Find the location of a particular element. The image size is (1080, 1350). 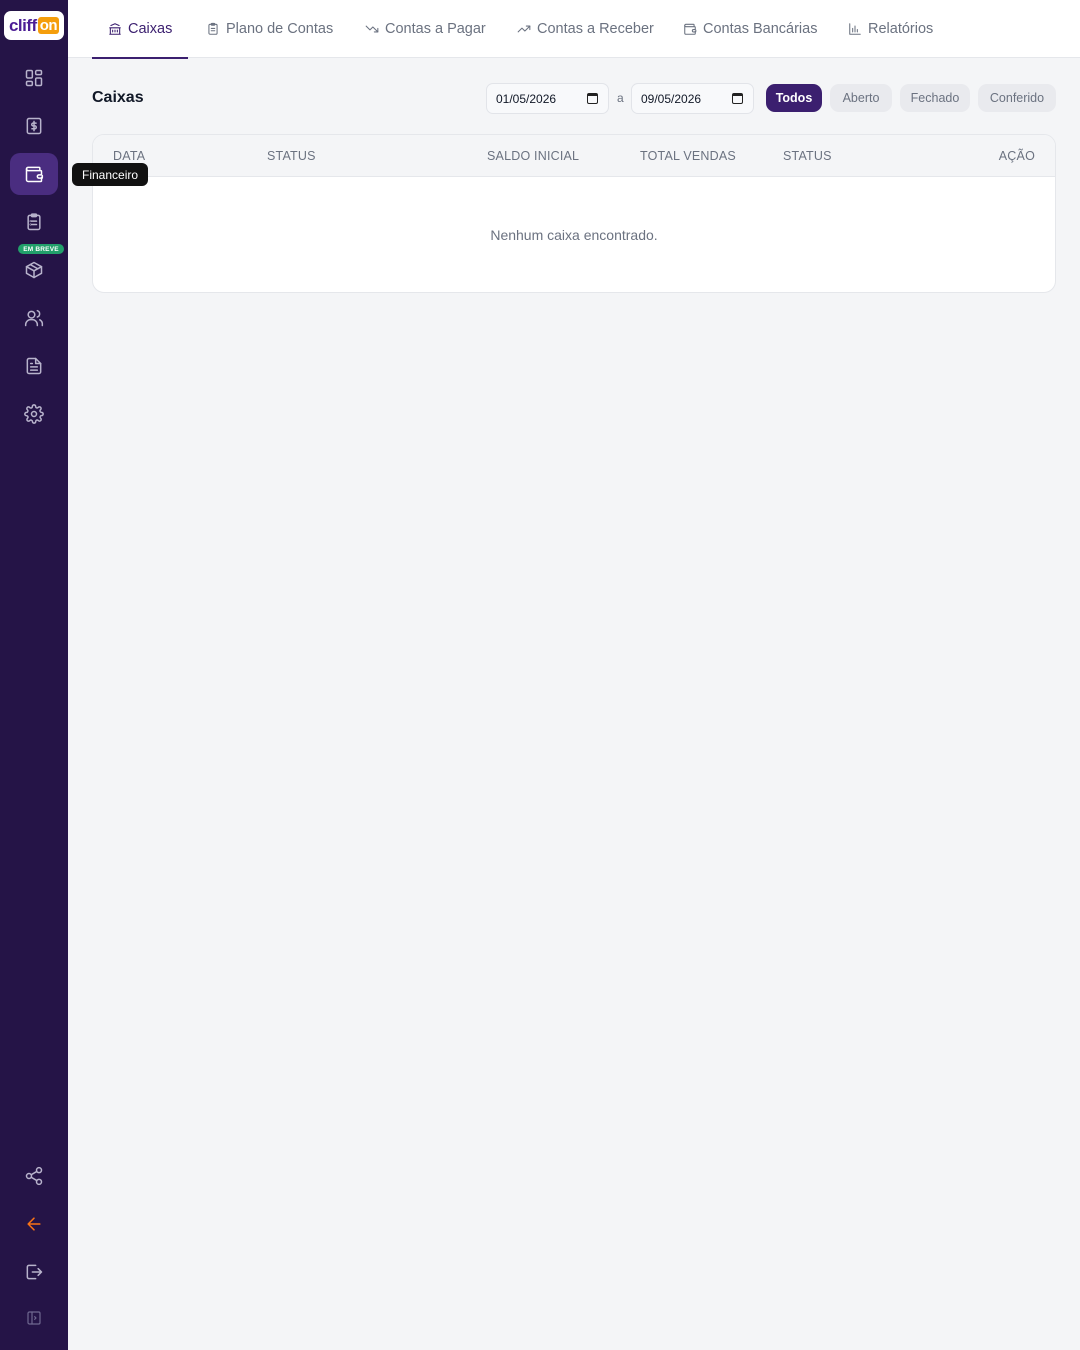

column-header-status-2: STATUS is located at coordinates (807, 156).